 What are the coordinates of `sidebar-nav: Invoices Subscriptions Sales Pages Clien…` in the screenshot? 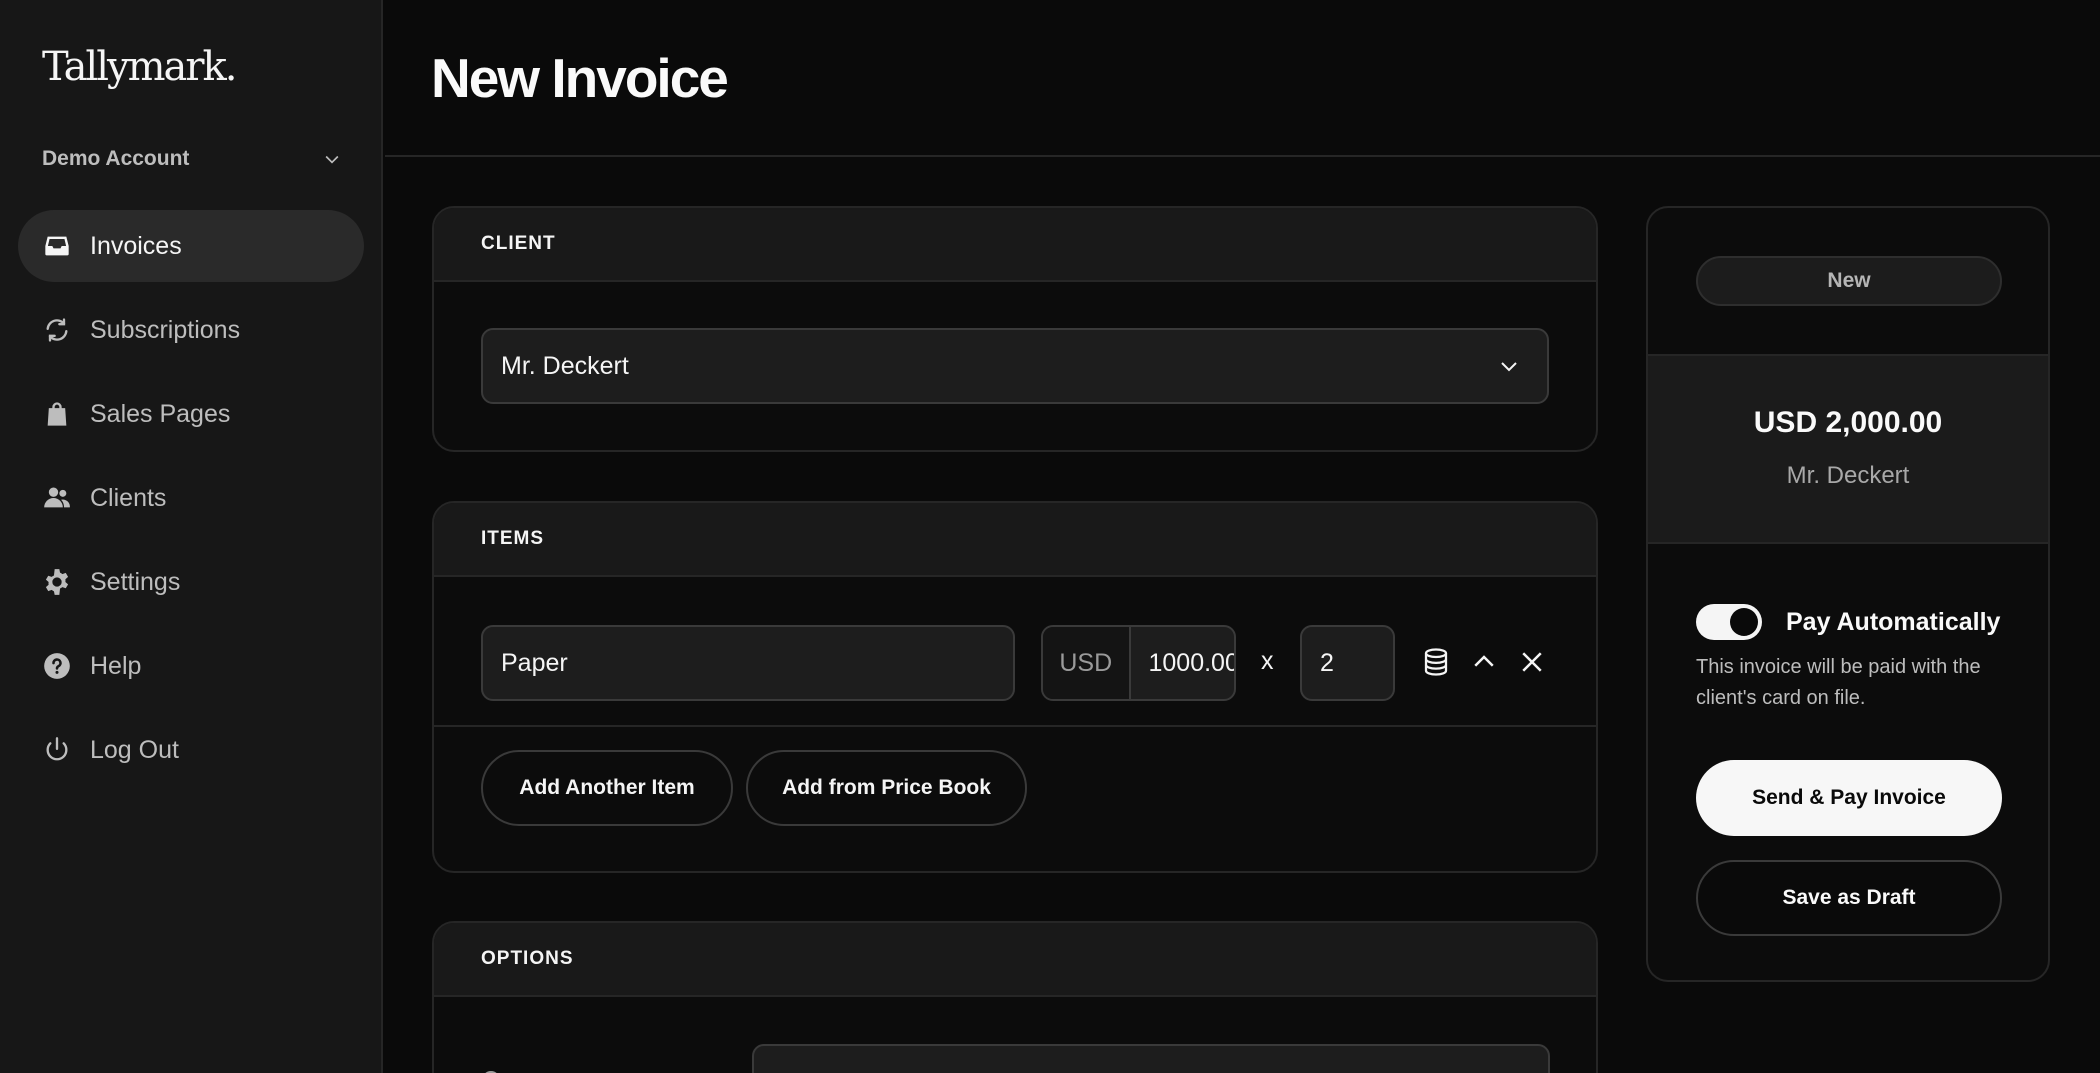 It's located at (191, 504).